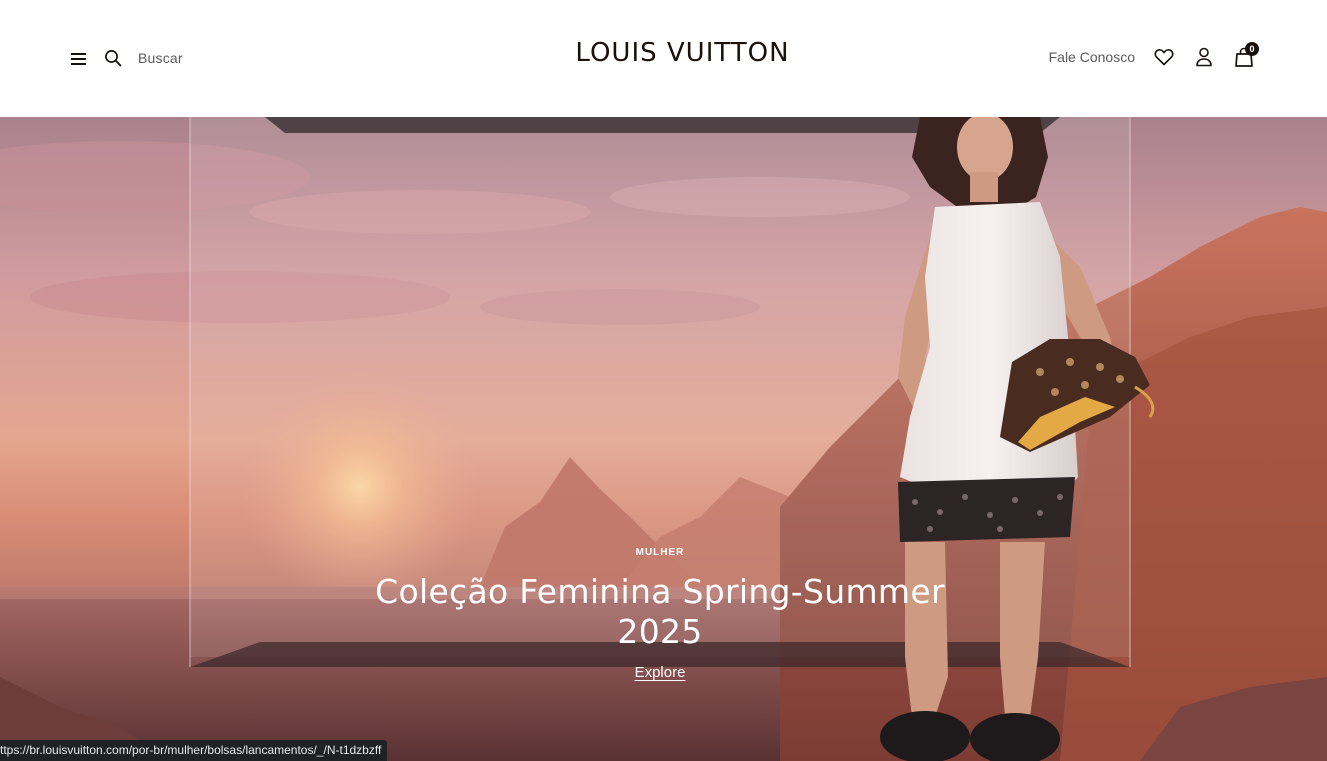  I want to click on wishlist-button, so click(1164, 57).